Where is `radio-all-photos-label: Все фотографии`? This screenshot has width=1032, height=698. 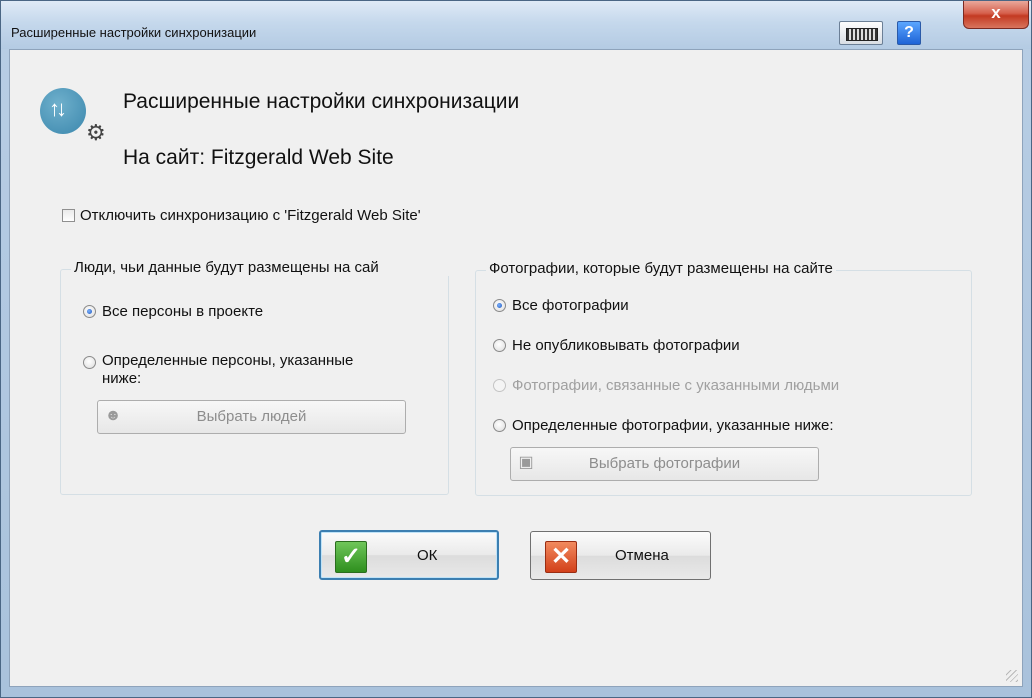
radio-all-photos-label: Все фотографии is located at coordinates (570, 305).